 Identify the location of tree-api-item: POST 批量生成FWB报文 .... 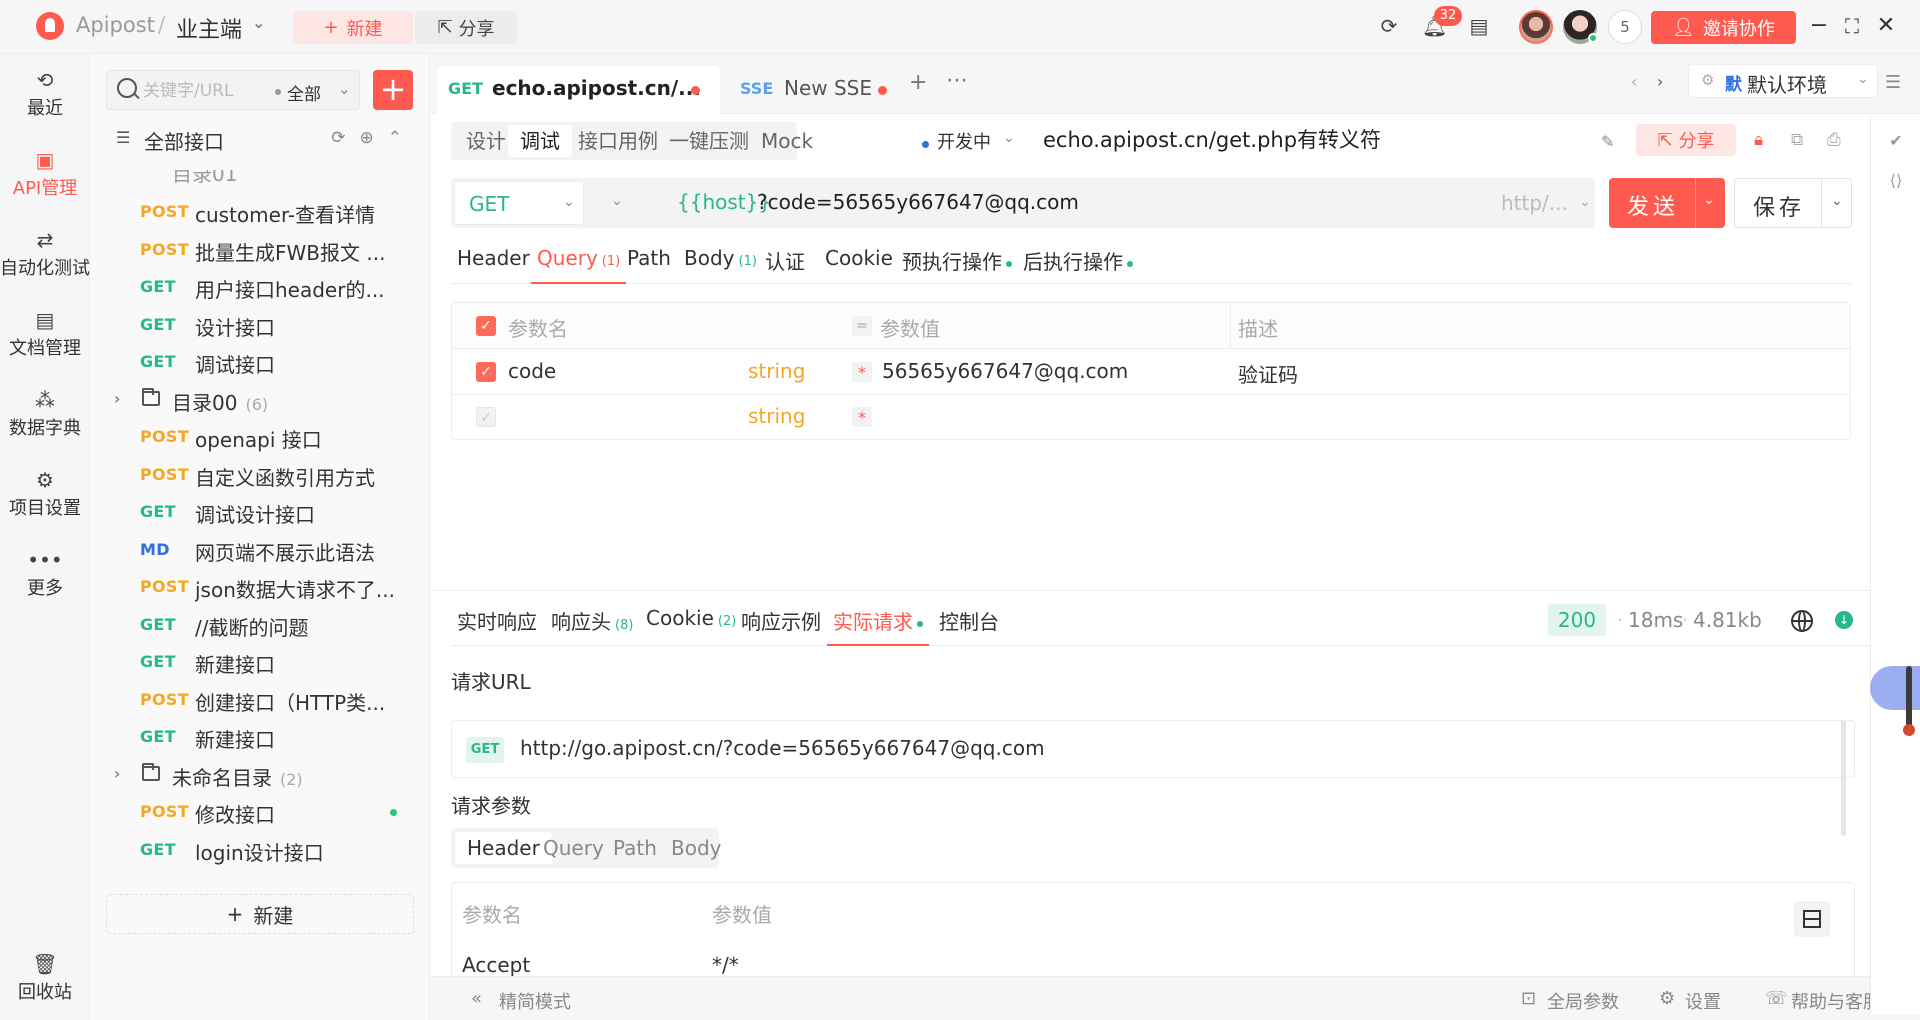
(260, 250).